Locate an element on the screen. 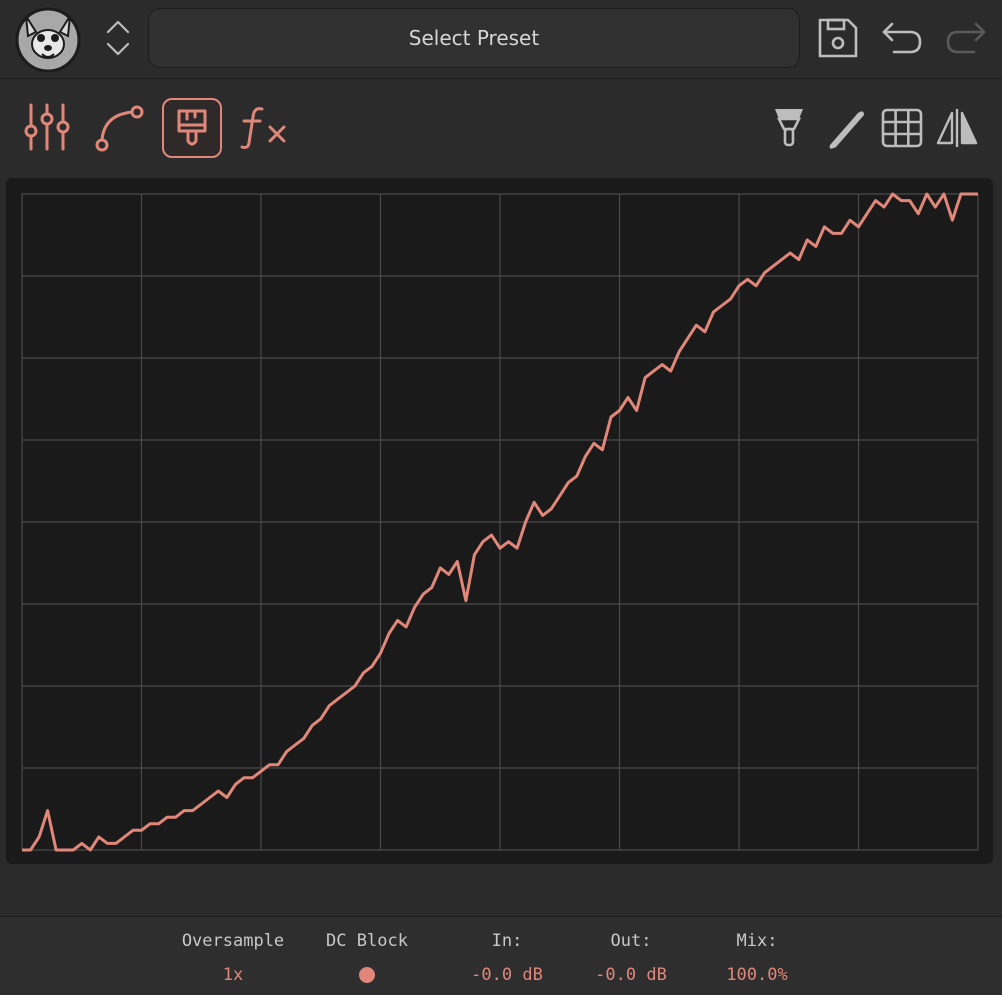  tool-row is located at coordinates (501, 128).